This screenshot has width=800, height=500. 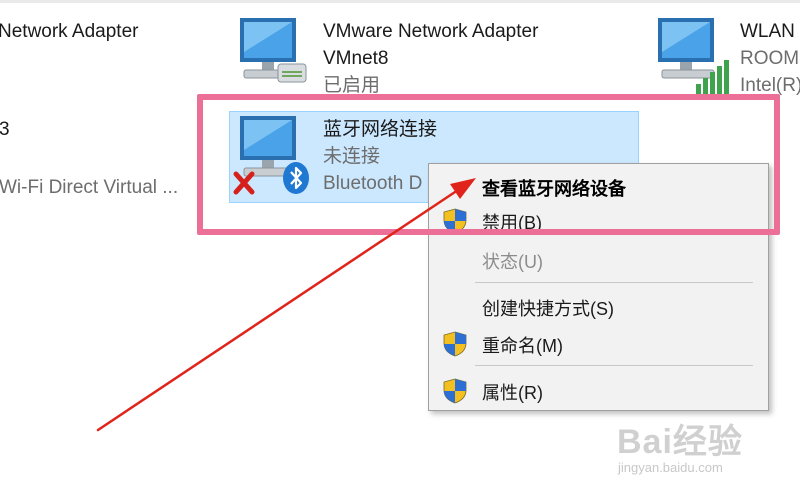 I want to click on baidu-watermark: Bai经验 jingyan.baidu.com, so click(x=702, y=449).